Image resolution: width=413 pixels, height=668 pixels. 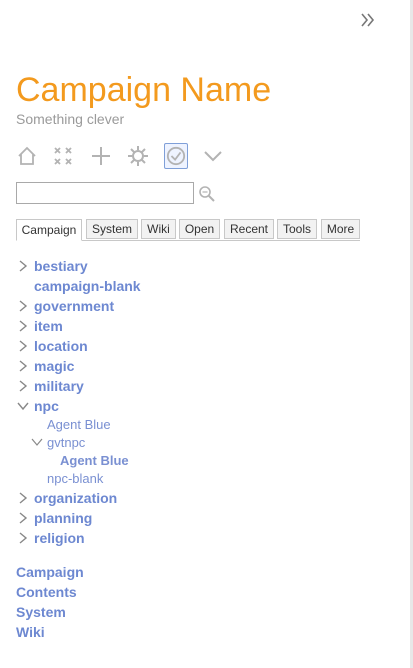 I want to click on tree-link: location, so click(x=61, y=346).